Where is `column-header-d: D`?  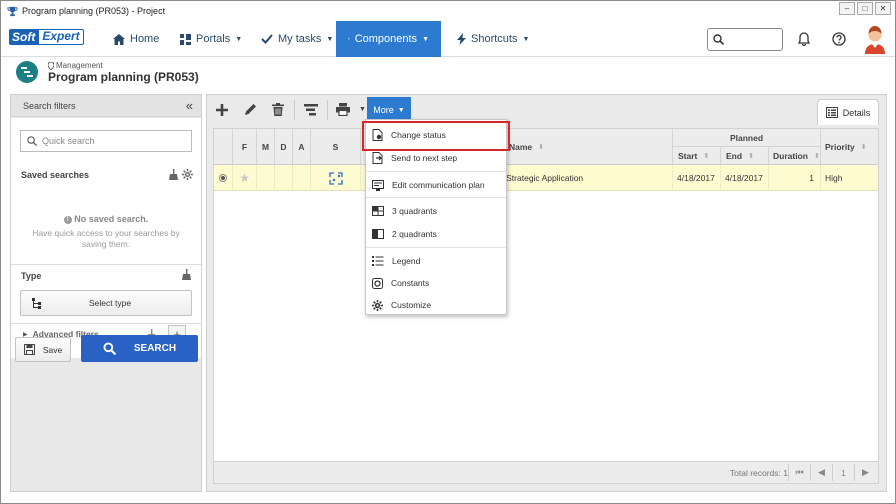
column-header-d: D is located at coordinates (284, 147).